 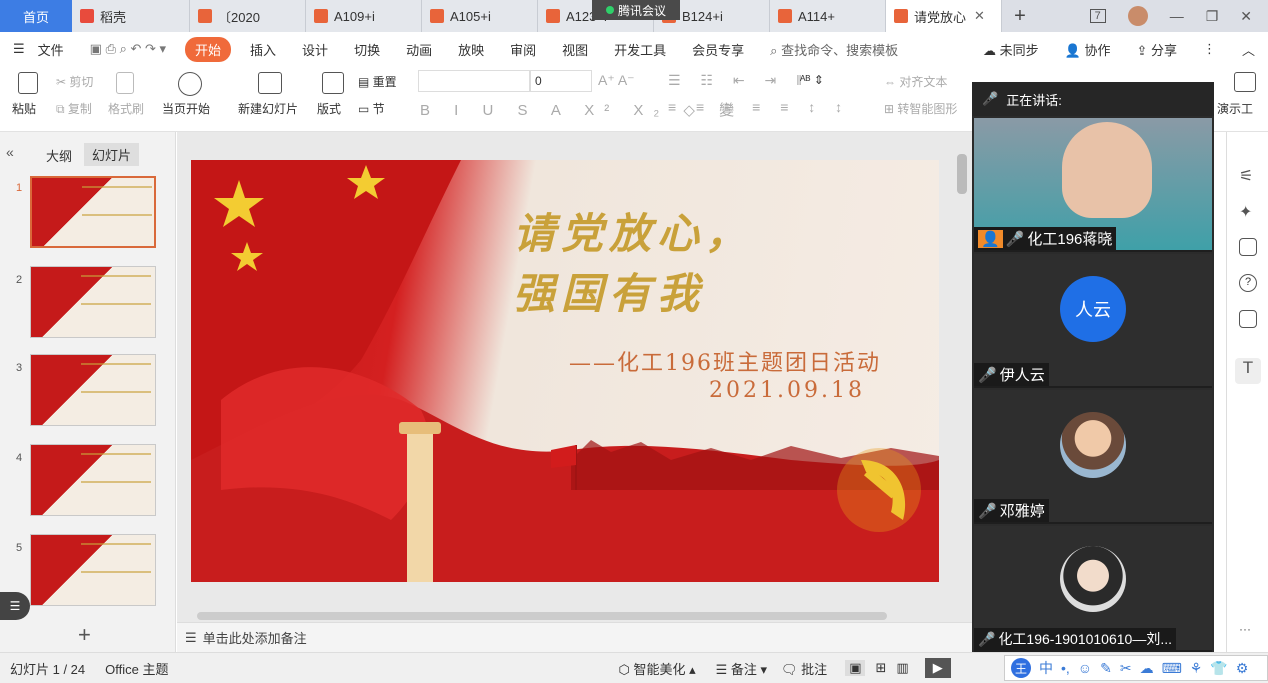 What do you see at coordinates (1088, 49) in the screenshot?
I see `collab-button: 👤 协作` at bounding box center [1088, 49].